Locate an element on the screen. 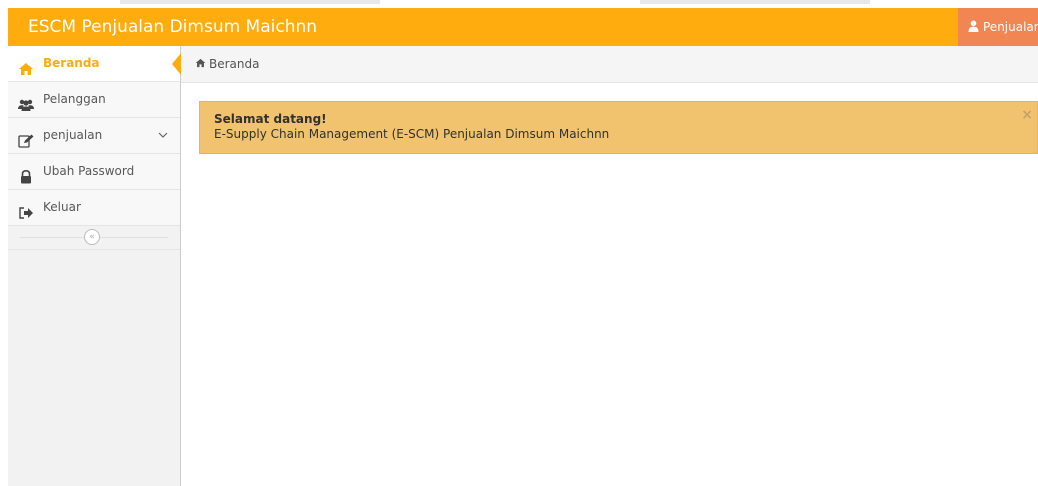  sidebar-item-label: Pelanggan is located at coordinates (74, 99).